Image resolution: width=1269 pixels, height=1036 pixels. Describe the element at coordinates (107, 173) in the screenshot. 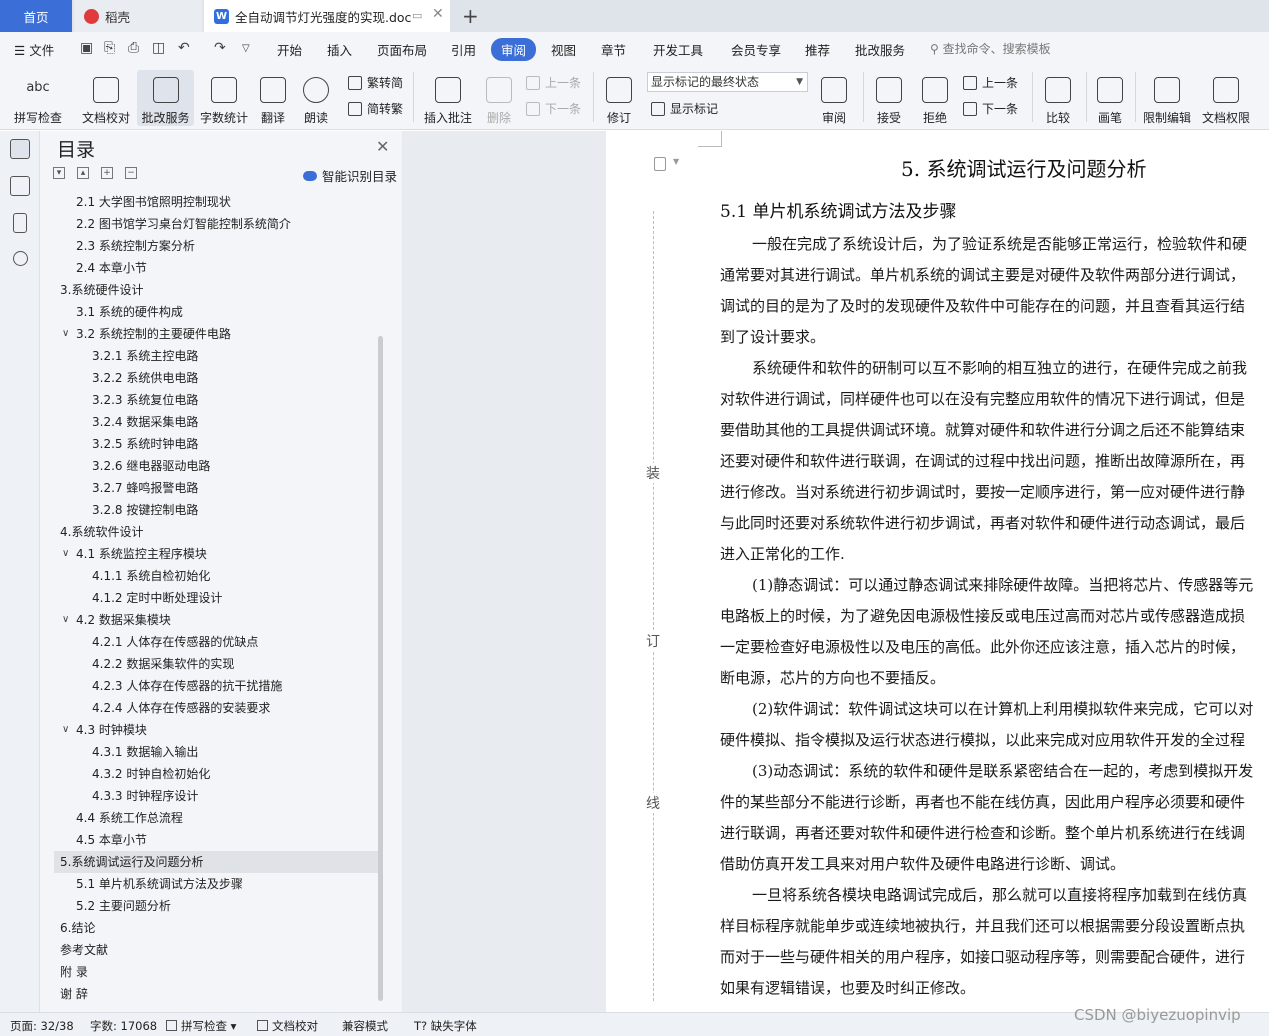

I see `expand-plus-icon: +` at that location.